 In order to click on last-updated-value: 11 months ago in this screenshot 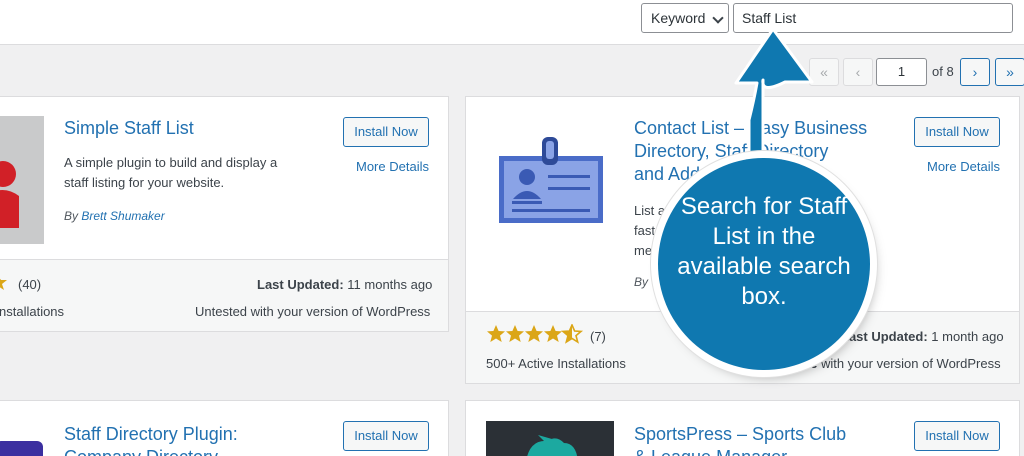, I will do `click(388, 284)`.